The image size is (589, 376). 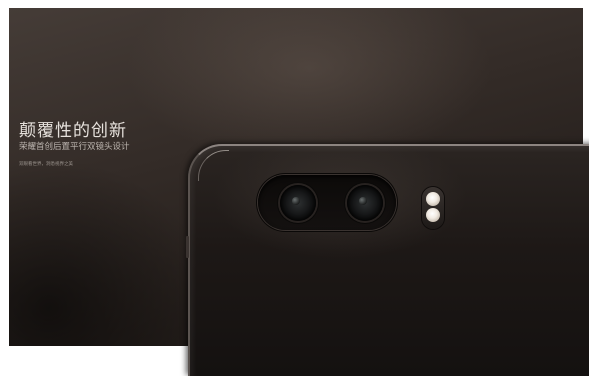 What do you see at coordinates (46, 164) in the screenshot?
I see `tagline: 双眼看世界，洞悉视界之美` at bounding box center [46, 164].